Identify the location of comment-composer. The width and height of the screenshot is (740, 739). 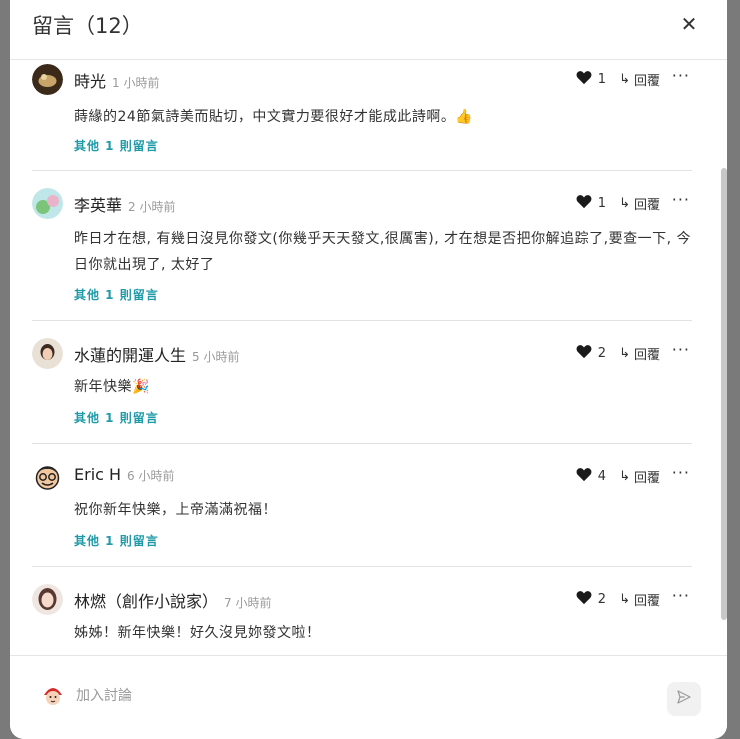
(368, 697).